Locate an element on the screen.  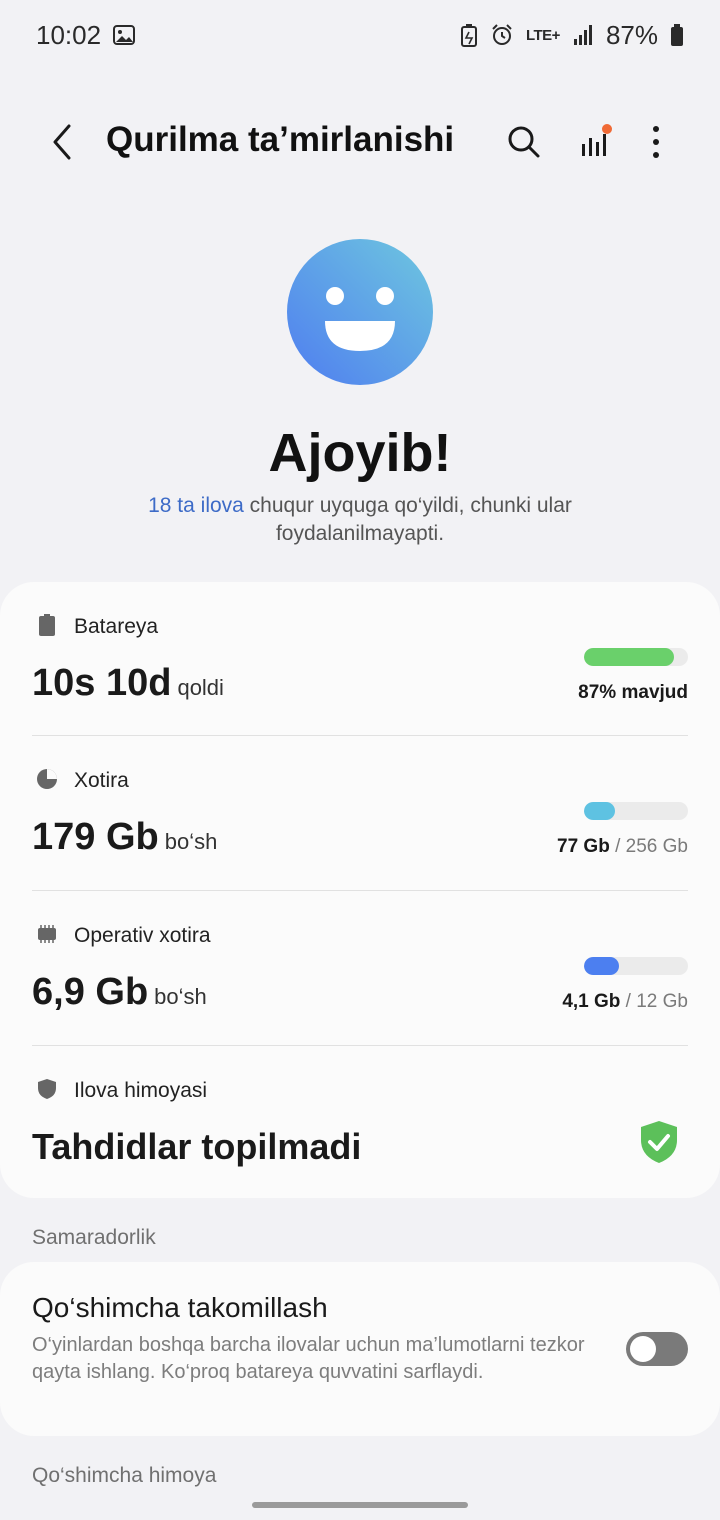
search-button is located at coordinates (524, 142).